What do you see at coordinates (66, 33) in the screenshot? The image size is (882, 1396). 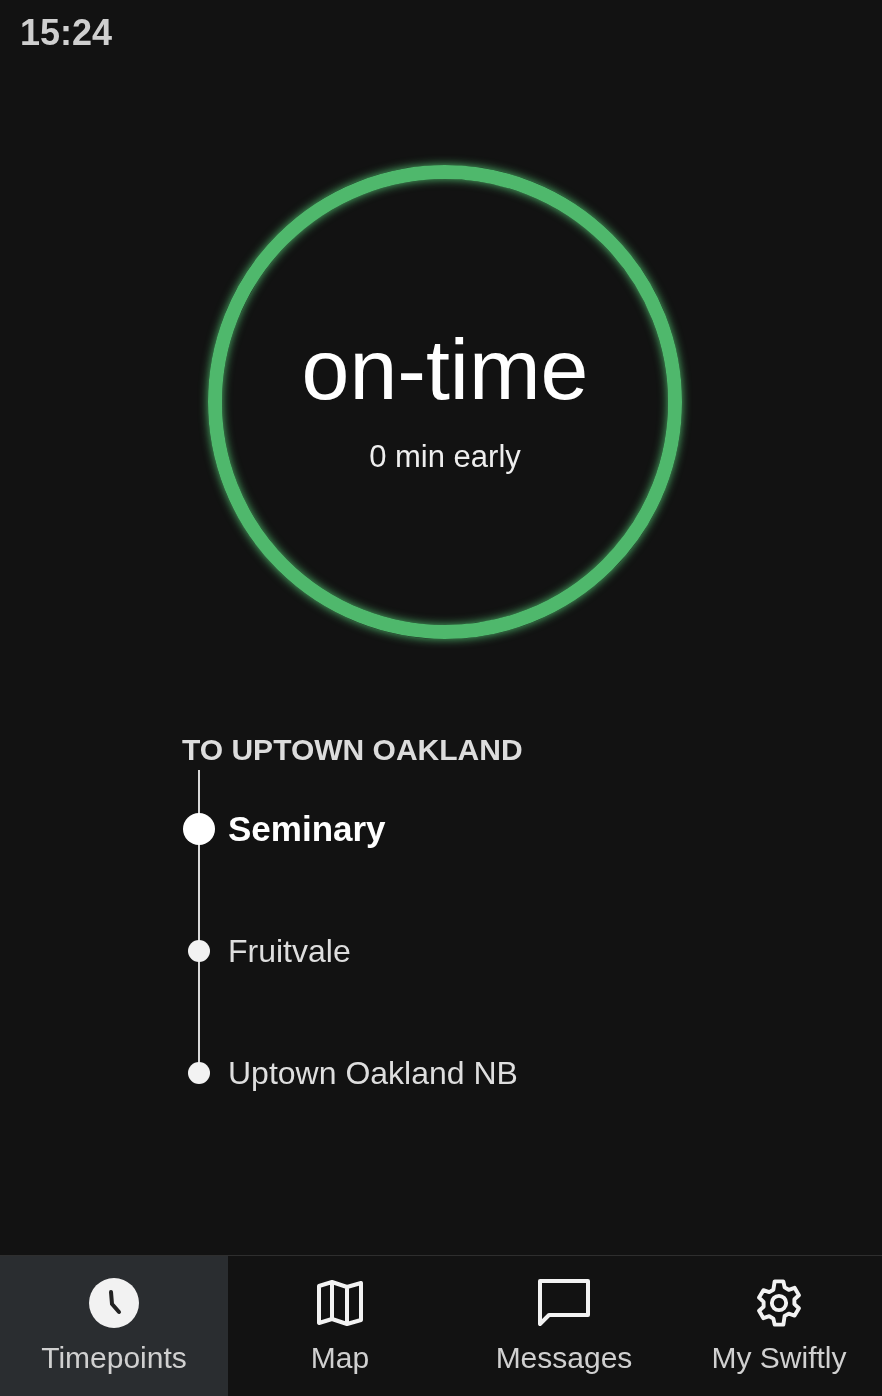 I see `status-time: 15:24` at bounding box center [66, 33].